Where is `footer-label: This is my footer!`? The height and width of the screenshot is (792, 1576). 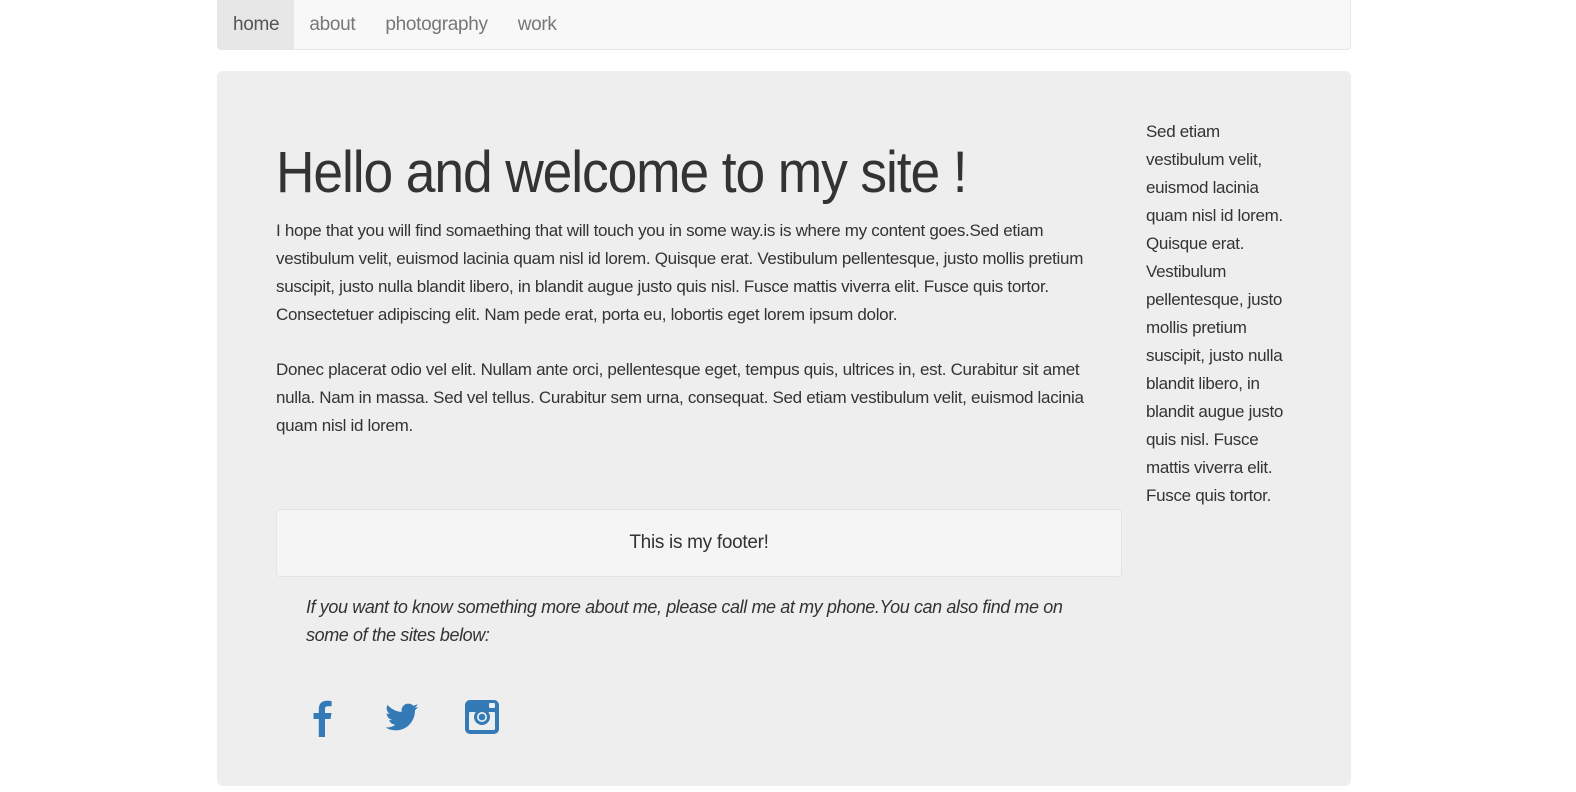
footer-label: This is my footer! is located at coordinates (699, 542).